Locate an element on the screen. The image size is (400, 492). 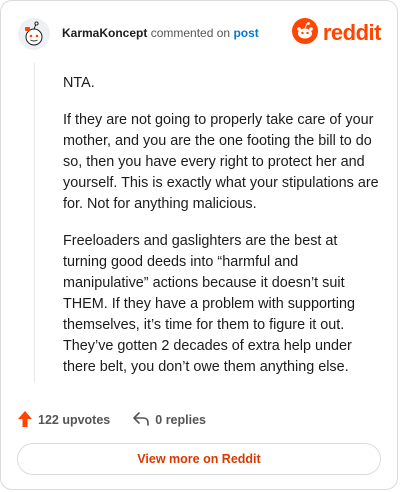
upvote-count: 122 upvotes is located at coordinates (74, 420).